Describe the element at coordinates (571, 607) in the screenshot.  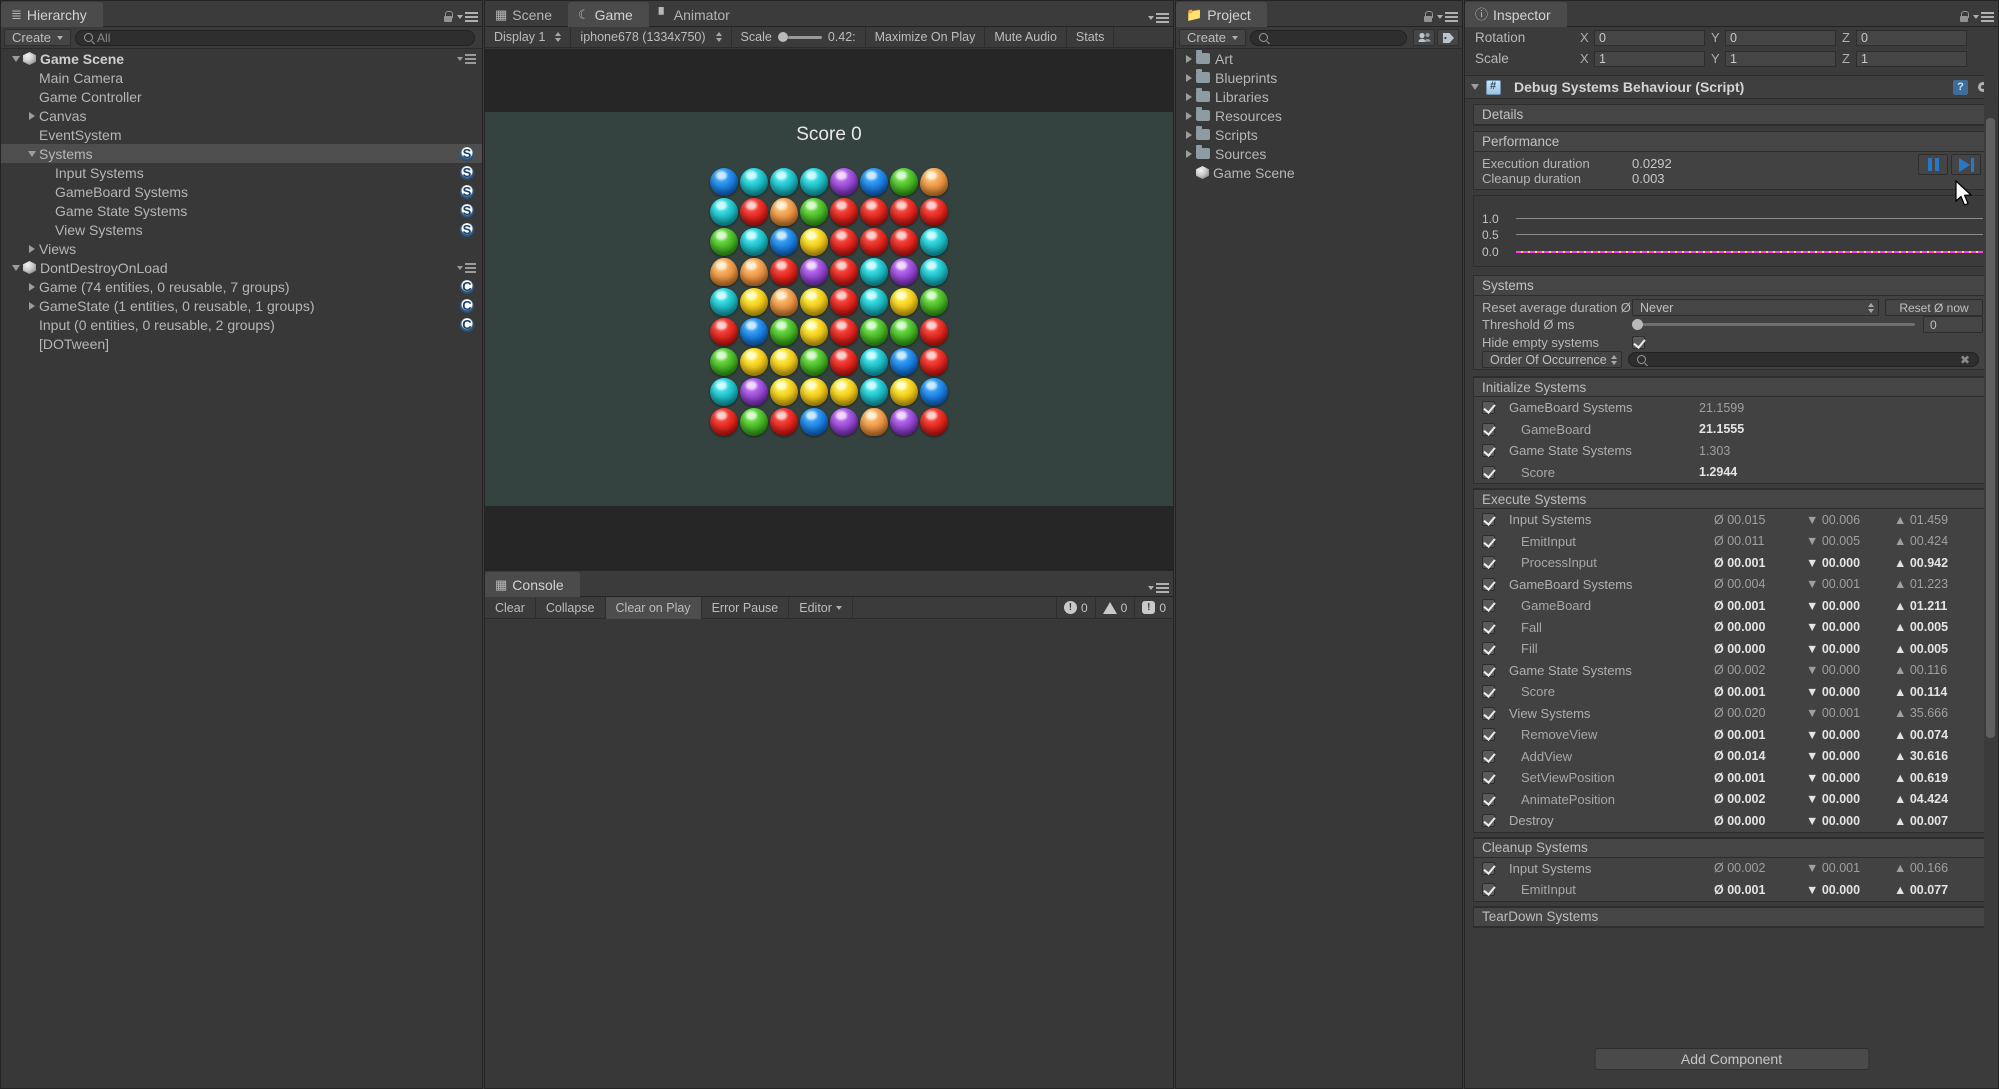
I see `console-collapse-toggle: Collapse` at that location.